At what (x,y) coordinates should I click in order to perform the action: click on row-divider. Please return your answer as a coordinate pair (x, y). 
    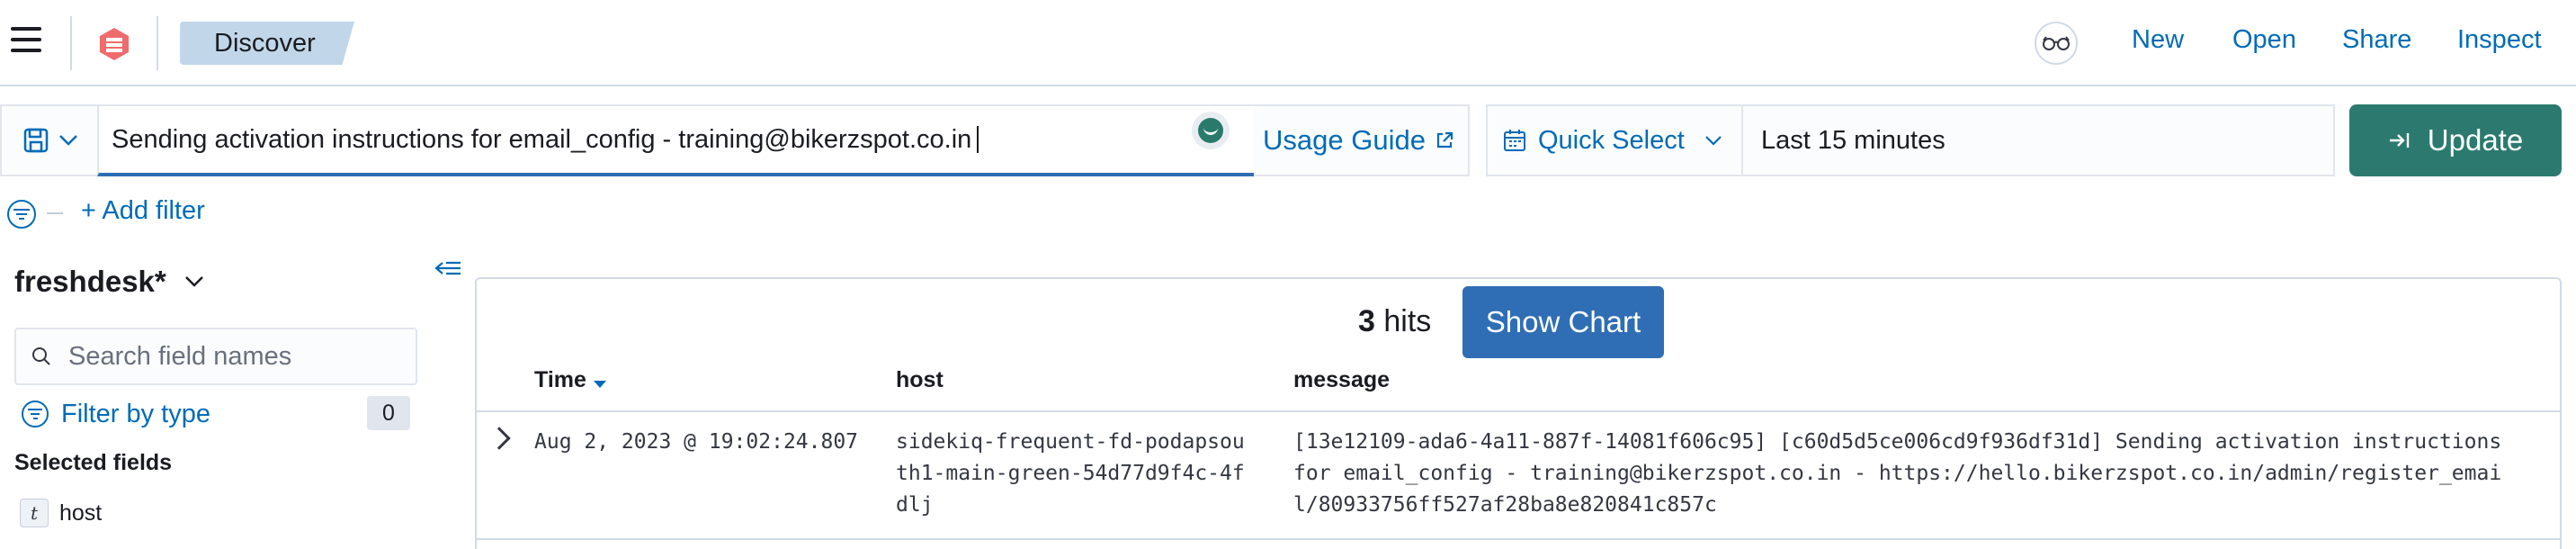
    Looking at the image, I should click on (1518, 539).